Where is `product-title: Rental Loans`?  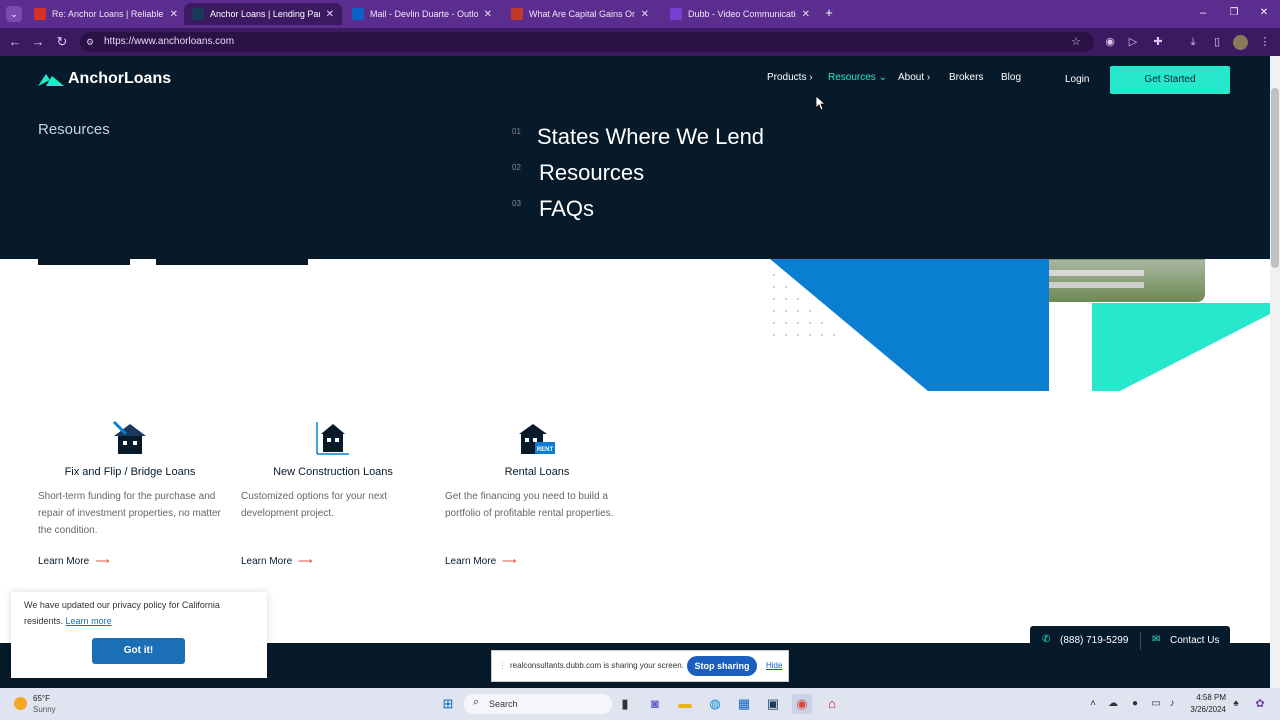
product-title: Rental Loans is located at coordinates (537, 472).